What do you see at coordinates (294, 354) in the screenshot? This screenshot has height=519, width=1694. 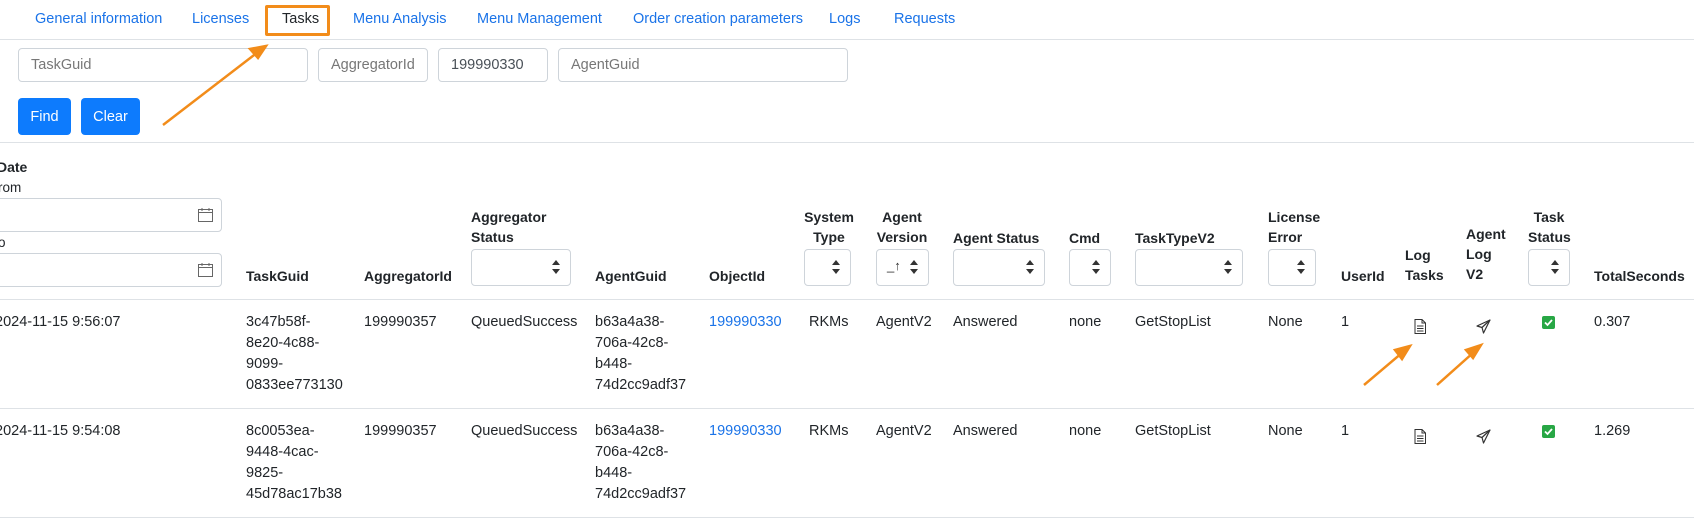 I see `cell-task-guid: 3c47b58f- 8e20-4c88- 9099- 0833ee773130` at bounding box center [294, 354].